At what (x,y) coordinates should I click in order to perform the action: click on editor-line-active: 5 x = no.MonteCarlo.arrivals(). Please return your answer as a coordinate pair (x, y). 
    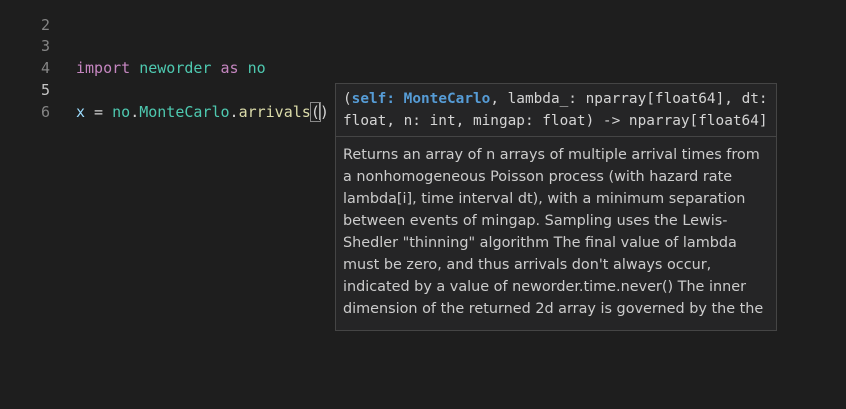
    Looking at the image, I should click on (164, 89).